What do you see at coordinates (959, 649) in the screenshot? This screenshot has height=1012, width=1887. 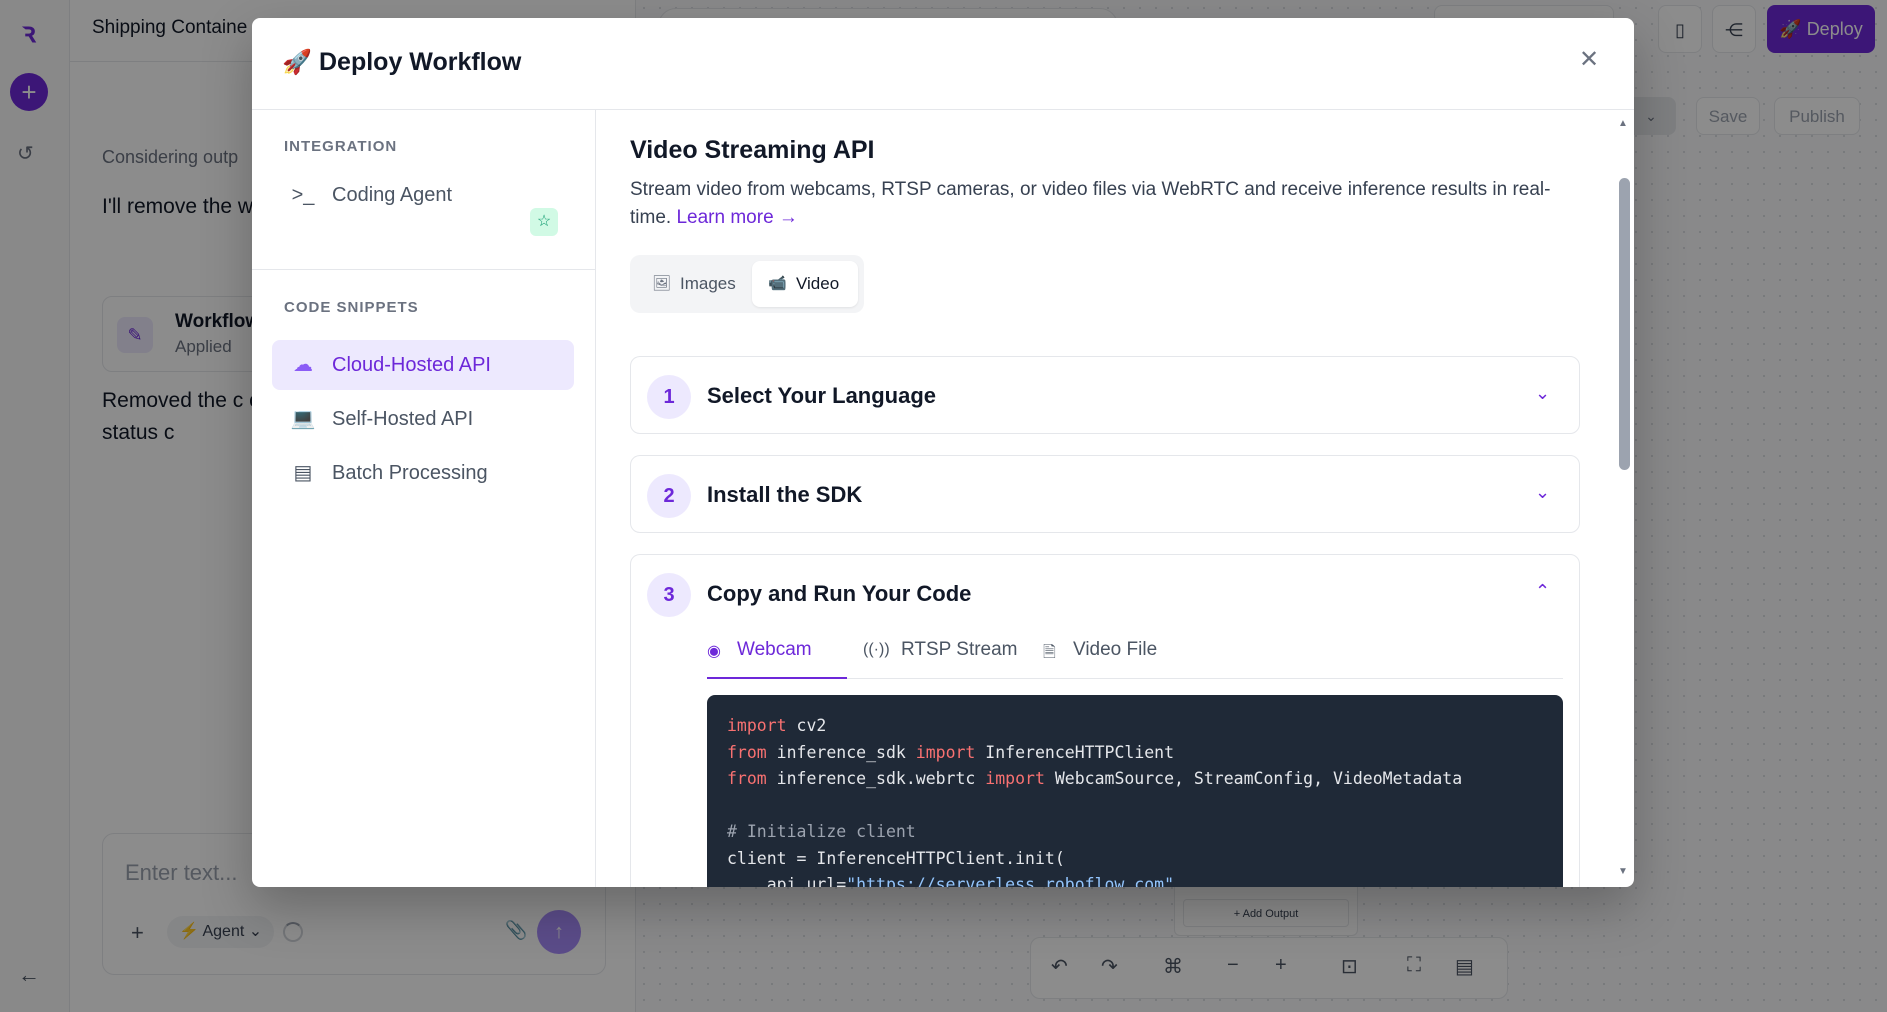 I see `tab-label: RTSP Stream` at bounding box center [959, 649].